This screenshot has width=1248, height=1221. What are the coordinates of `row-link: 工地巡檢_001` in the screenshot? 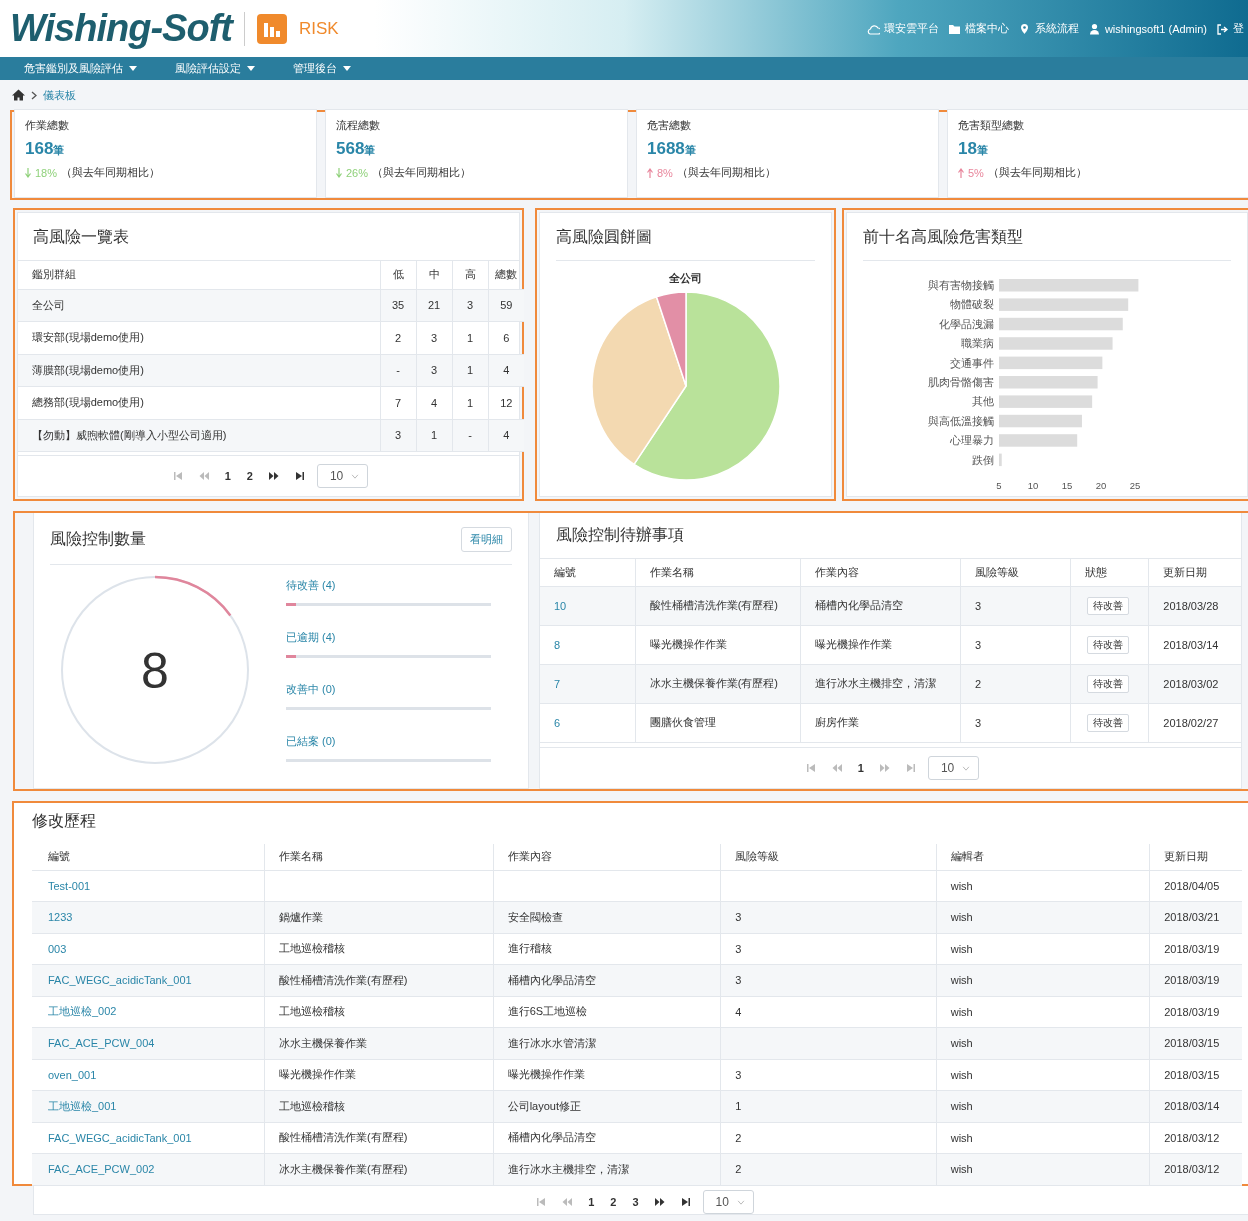 It's located at (82, 1105).